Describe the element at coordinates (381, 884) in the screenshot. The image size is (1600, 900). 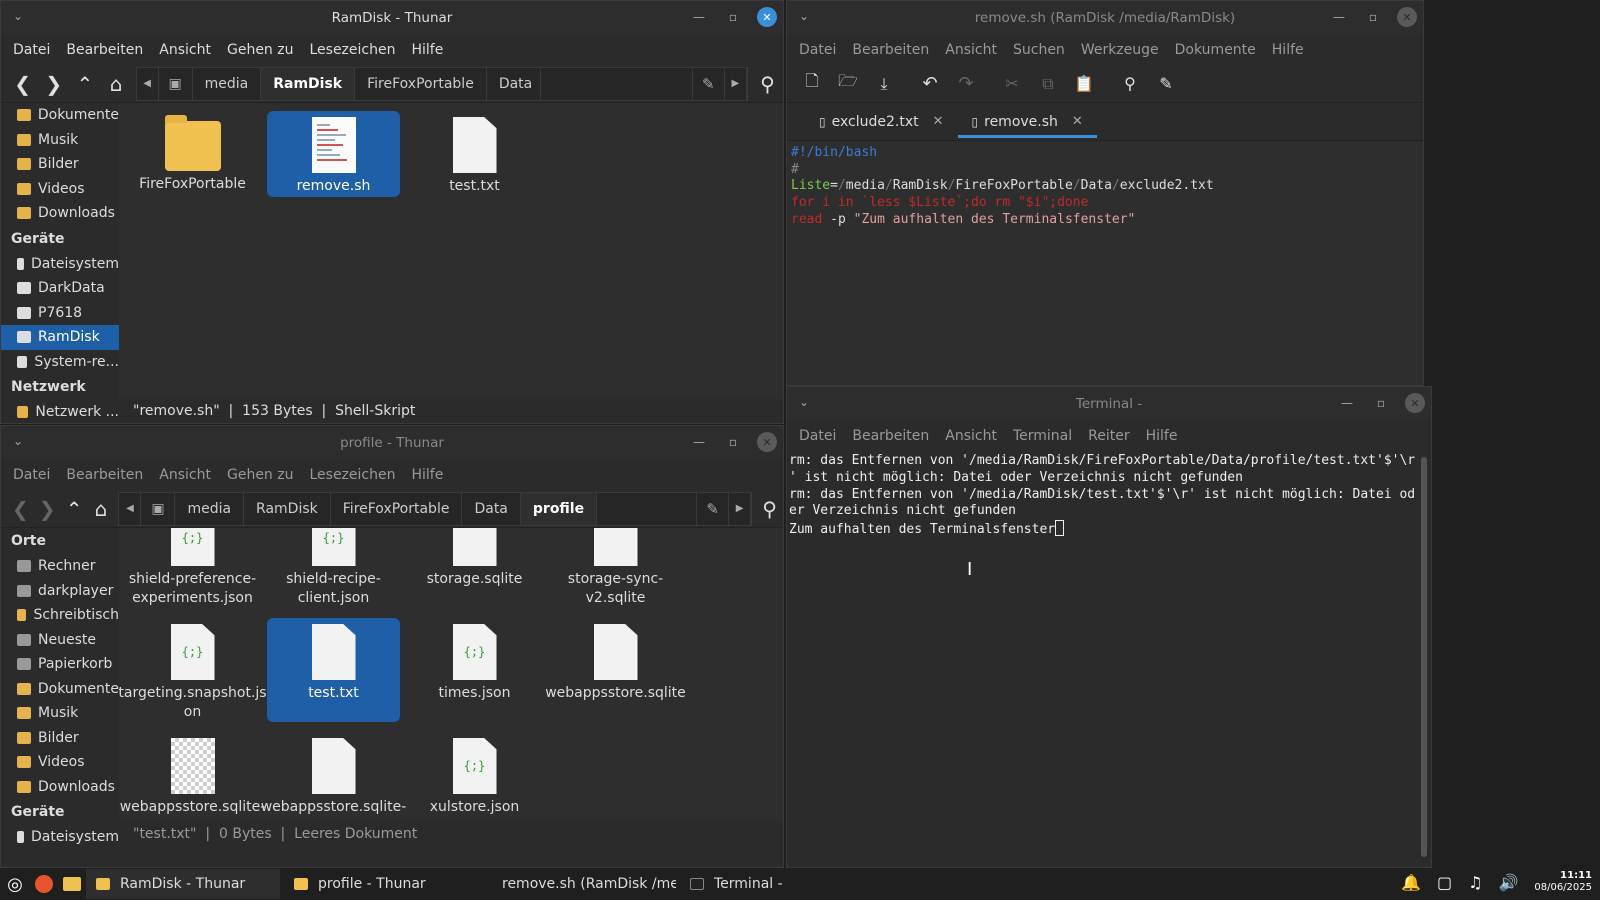
I see `task-profile-thunar: profile - Thunar` at that location.